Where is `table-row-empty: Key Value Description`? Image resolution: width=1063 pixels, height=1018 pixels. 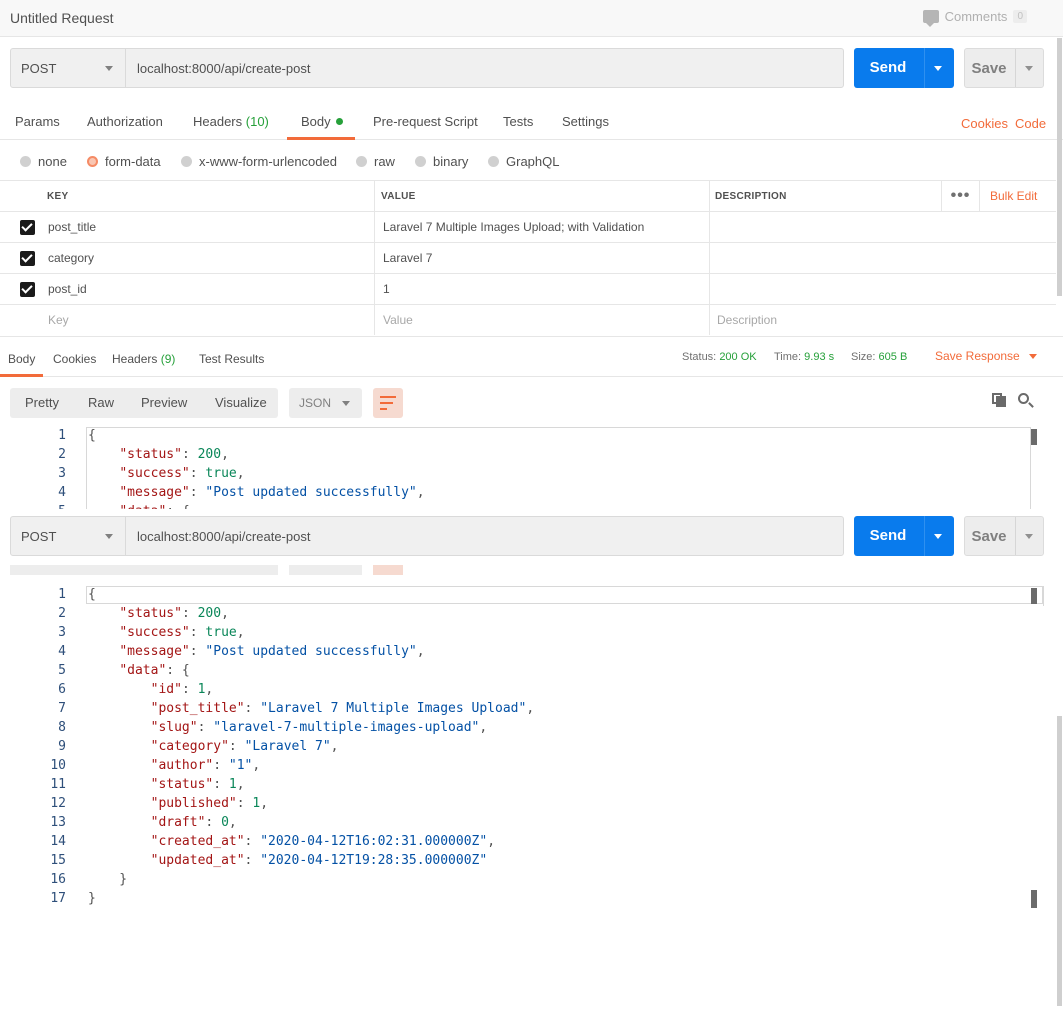
table-row-empty: Key Value Description is located at coordinates (528, 319).